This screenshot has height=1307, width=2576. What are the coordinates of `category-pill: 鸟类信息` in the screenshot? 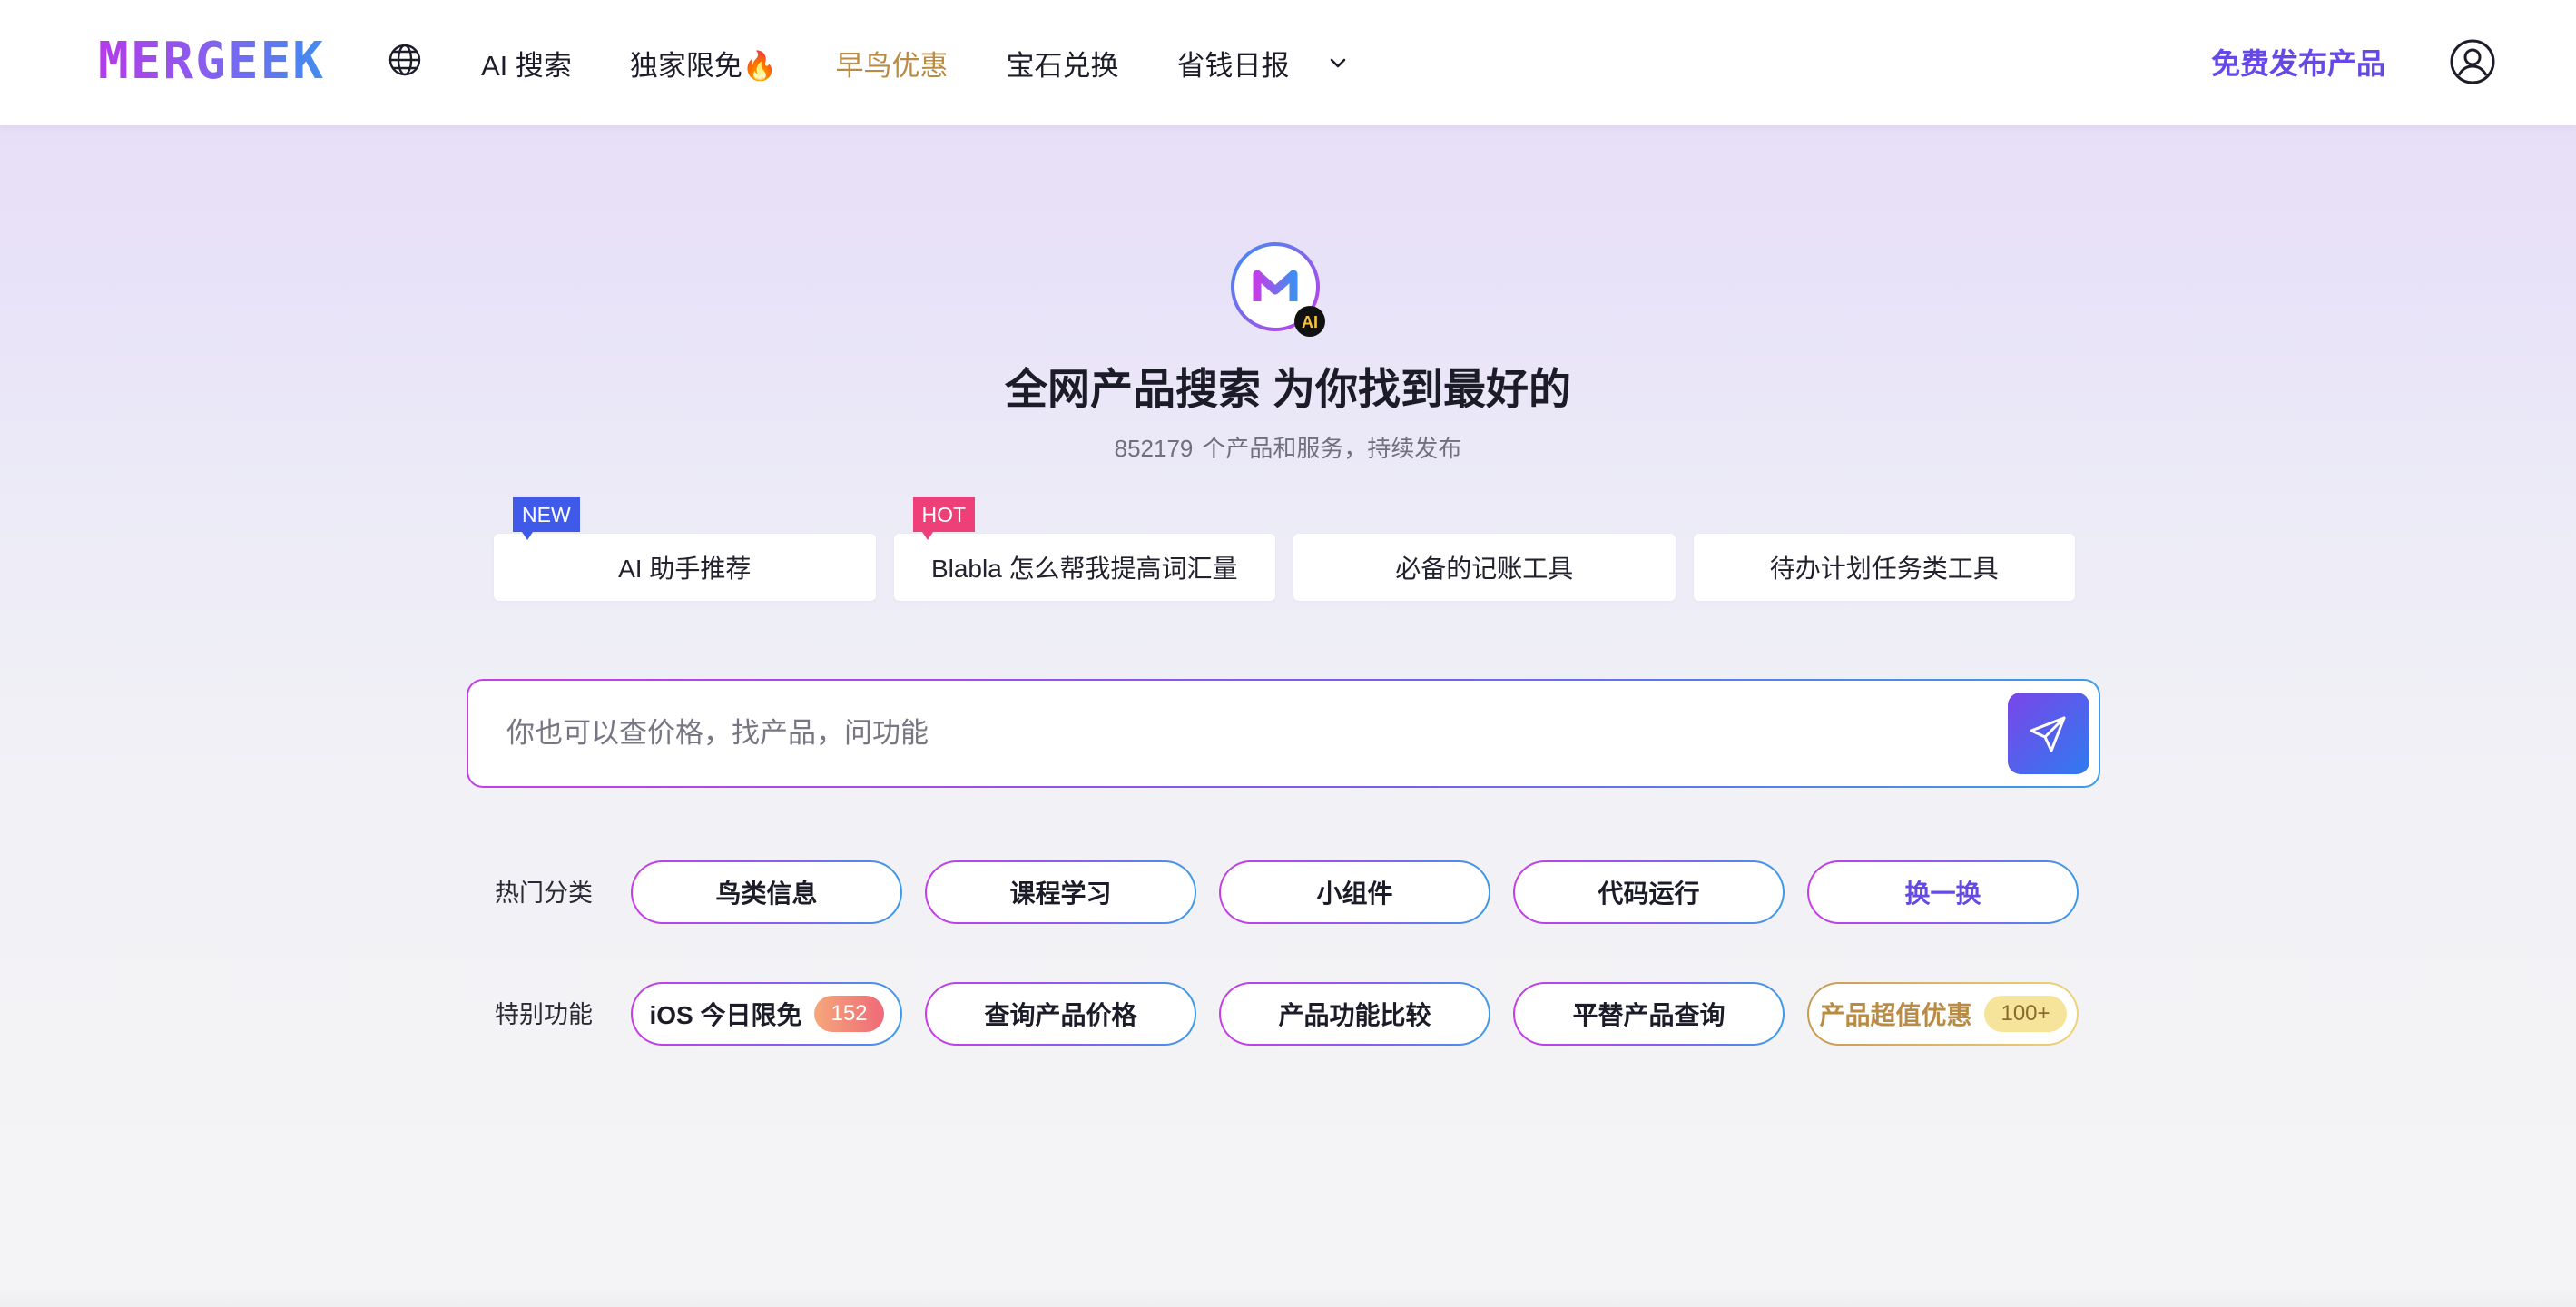 It's located at (766, 892).